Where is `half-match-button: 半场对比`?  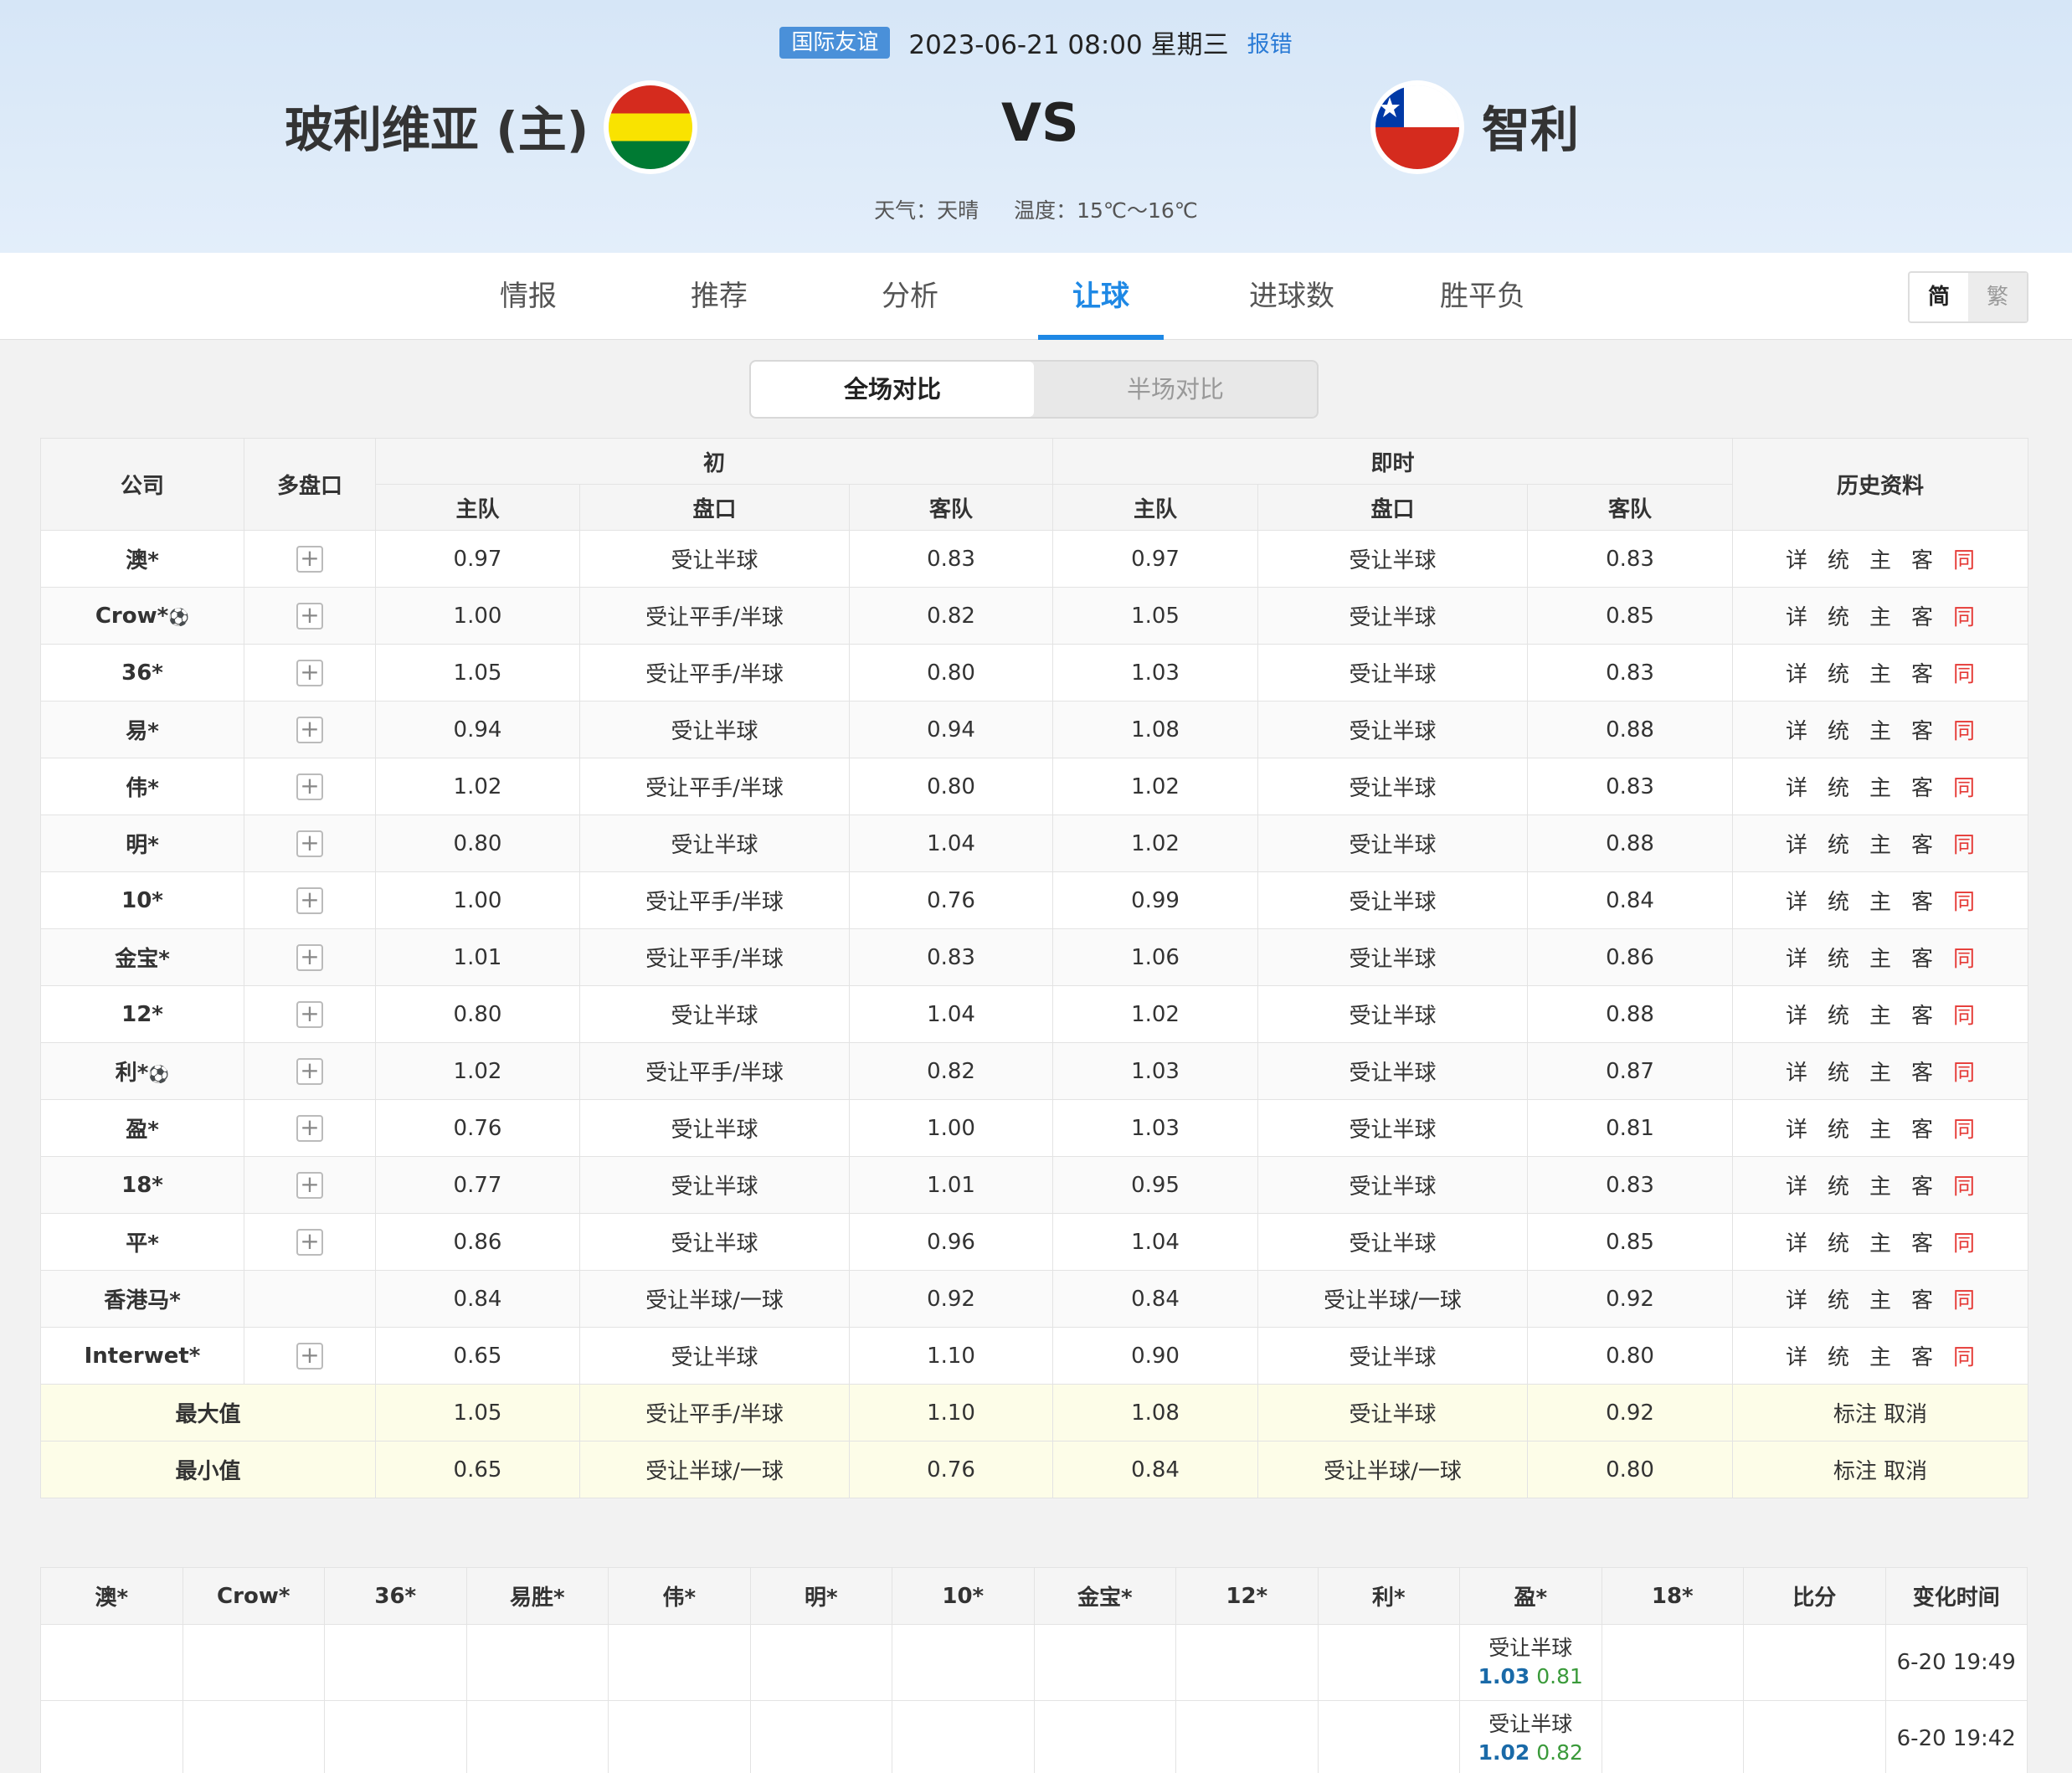
half-match-button: 半场对比 is located at coordinates (1175, 390).